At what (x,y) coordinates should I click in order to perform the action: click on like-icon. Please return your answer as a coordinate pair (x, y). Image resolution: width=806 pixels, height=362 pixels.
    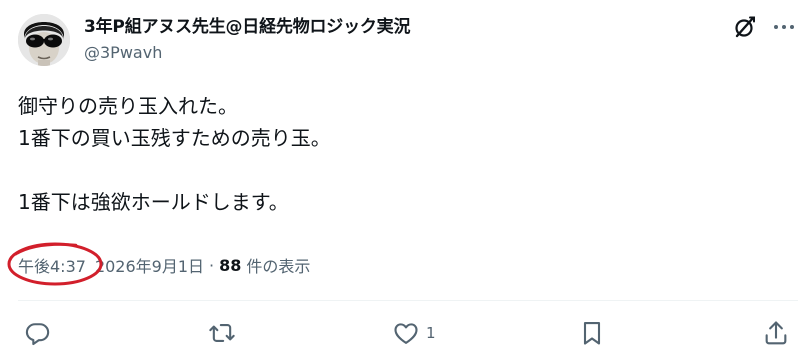
    Looking at the image, I should click on (406, 333).